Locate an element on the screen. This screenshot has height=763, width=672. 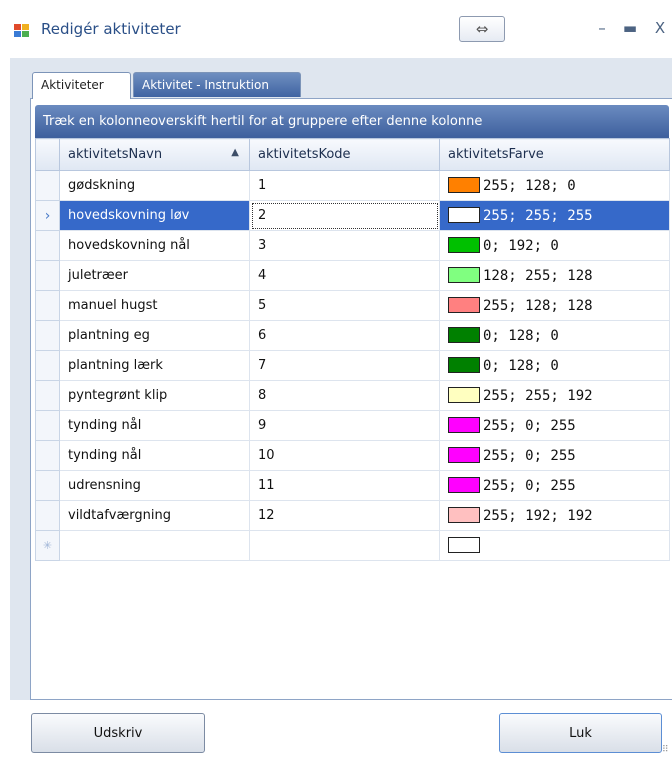
column-header-aktivitetsnavn: aktivitetsNavn ▲ is located at coordinates (154, 154).